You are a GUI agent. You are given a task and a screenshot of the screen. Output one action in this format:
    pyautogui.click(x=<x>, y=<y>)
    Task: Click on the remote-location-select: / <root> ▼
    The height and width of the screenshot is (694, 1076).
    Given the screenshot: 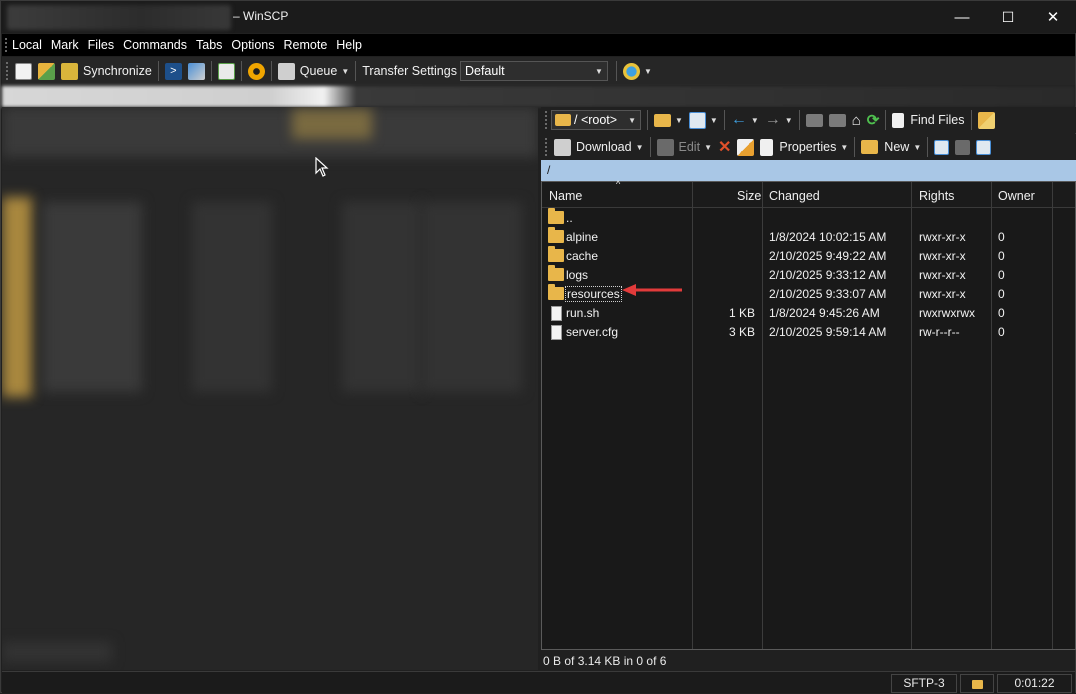 What is the action you would take?
    pyautogui.click(x=596, y=120)
    